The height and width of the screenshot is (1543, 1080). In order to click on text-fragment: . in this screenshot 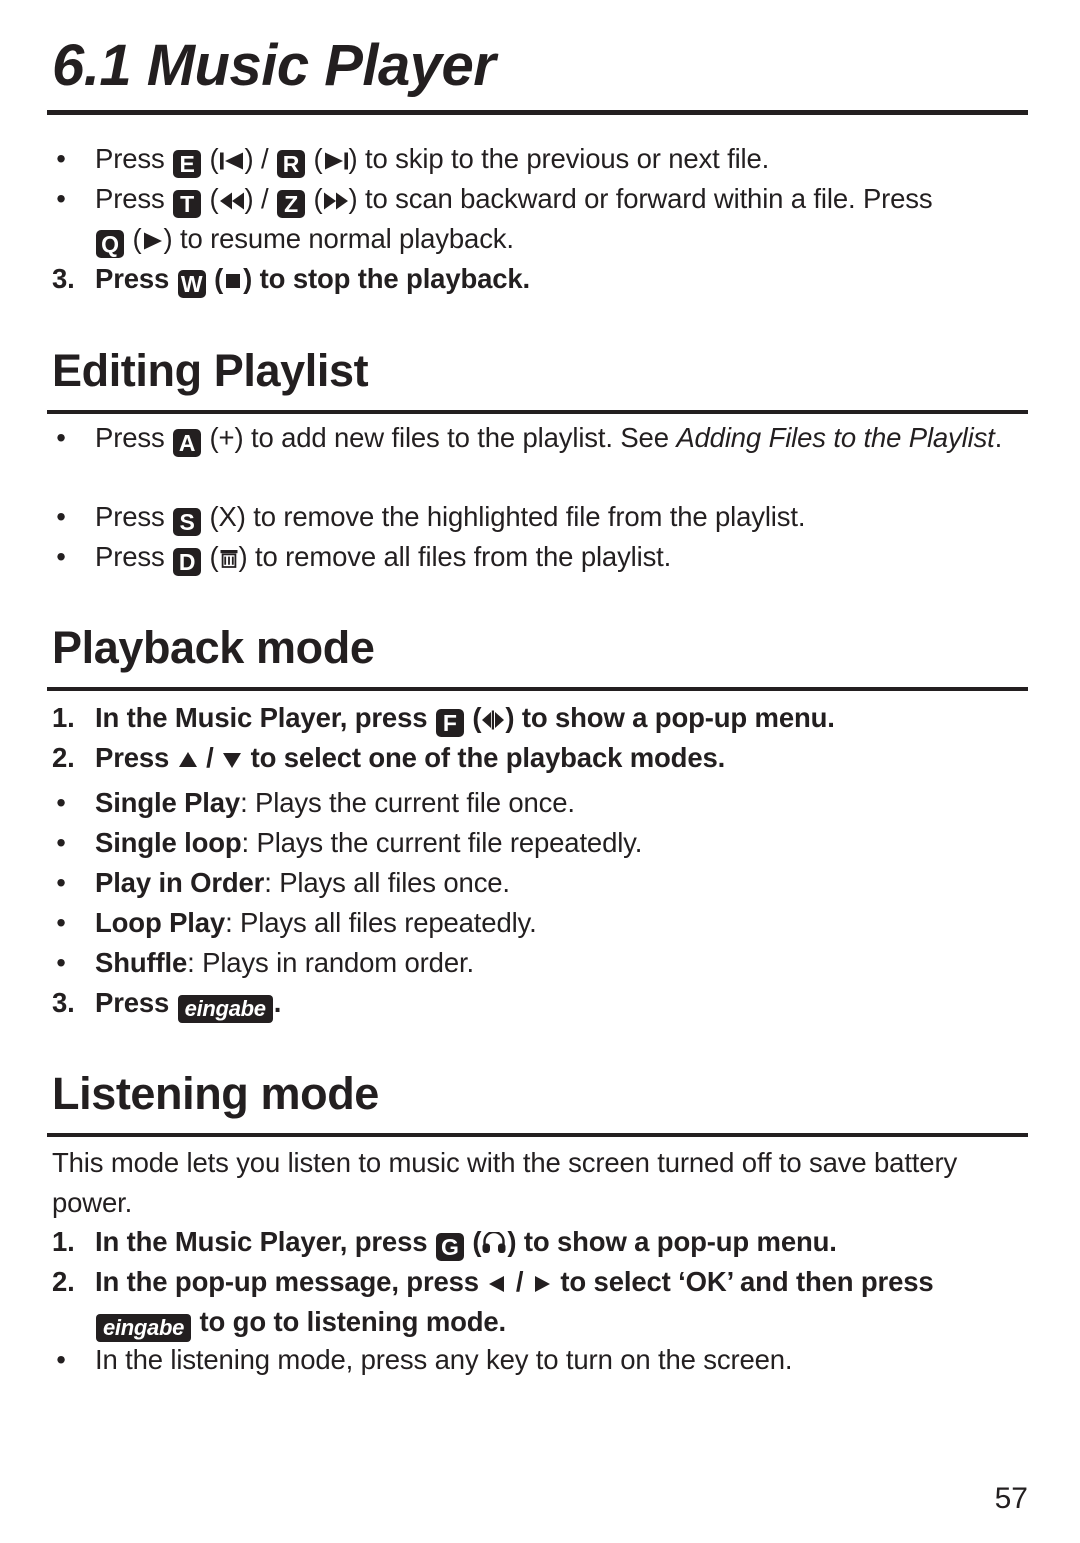, I will do `click(998, 437)`.